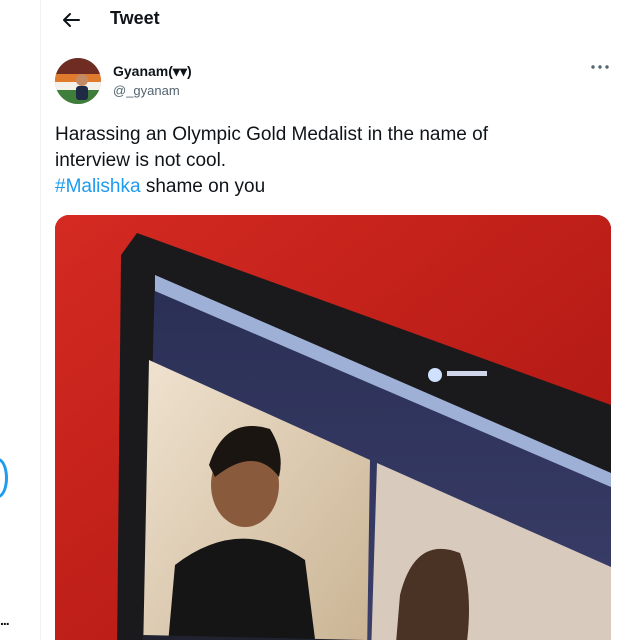  Describe the element at coordinates (152, 71) in the screenshot. I see `display-name: Gyanam(▾▾)` at that location.